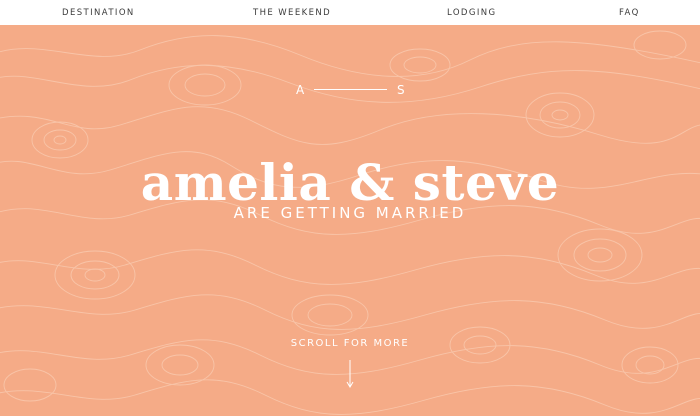 The image size is (700, 416). I want to click on tagline: ARE GETTING MARRIED, so click(350, 213).